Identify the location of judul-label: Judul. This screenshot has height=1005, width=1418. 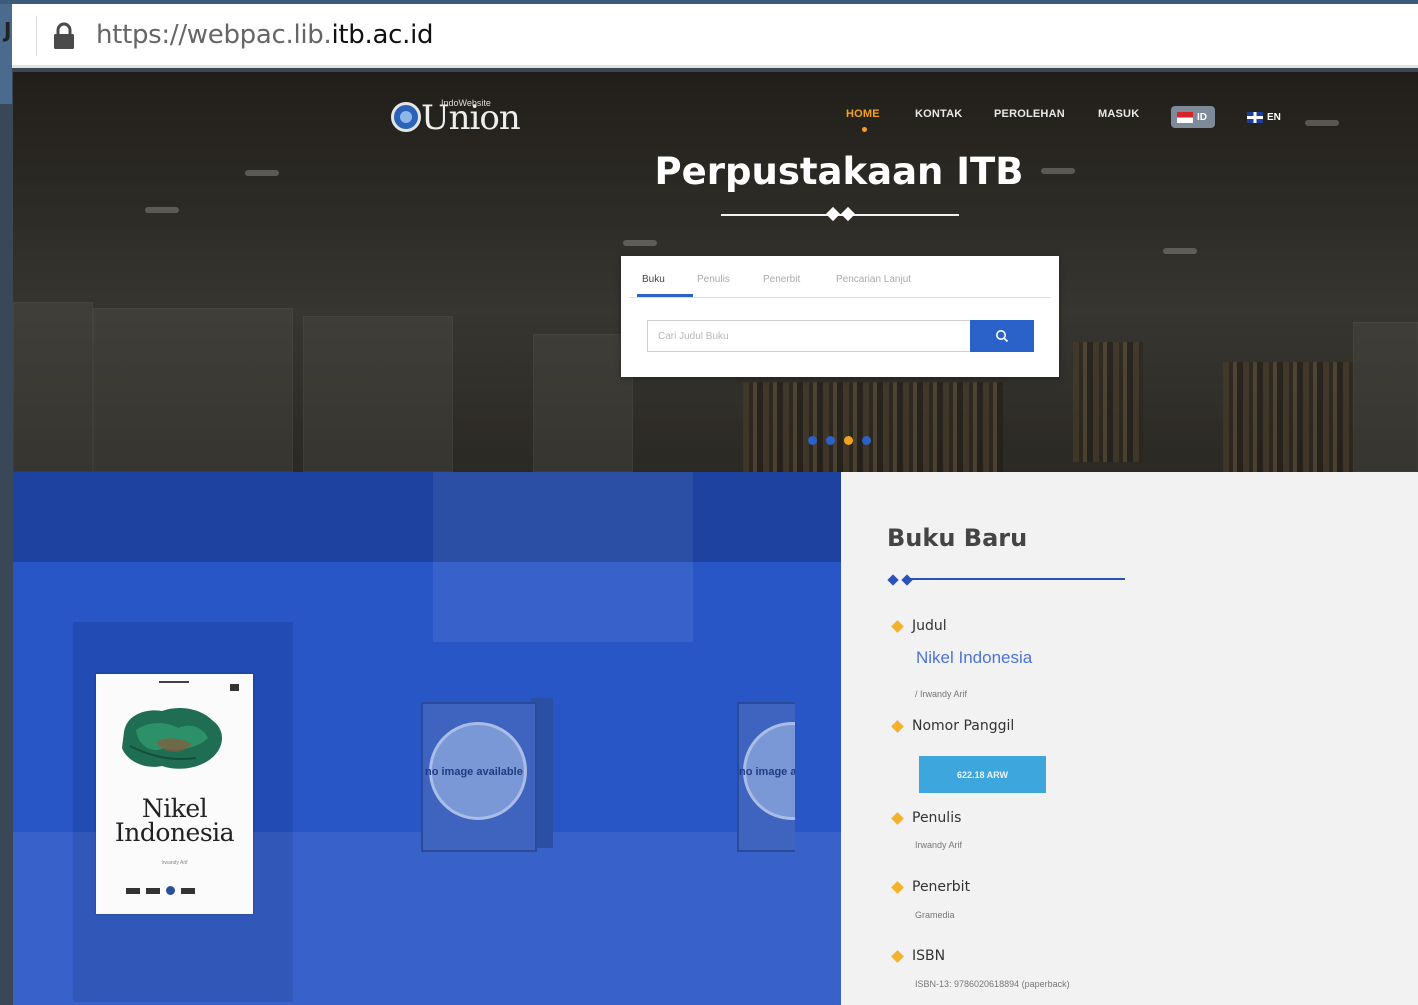
(919, 626).